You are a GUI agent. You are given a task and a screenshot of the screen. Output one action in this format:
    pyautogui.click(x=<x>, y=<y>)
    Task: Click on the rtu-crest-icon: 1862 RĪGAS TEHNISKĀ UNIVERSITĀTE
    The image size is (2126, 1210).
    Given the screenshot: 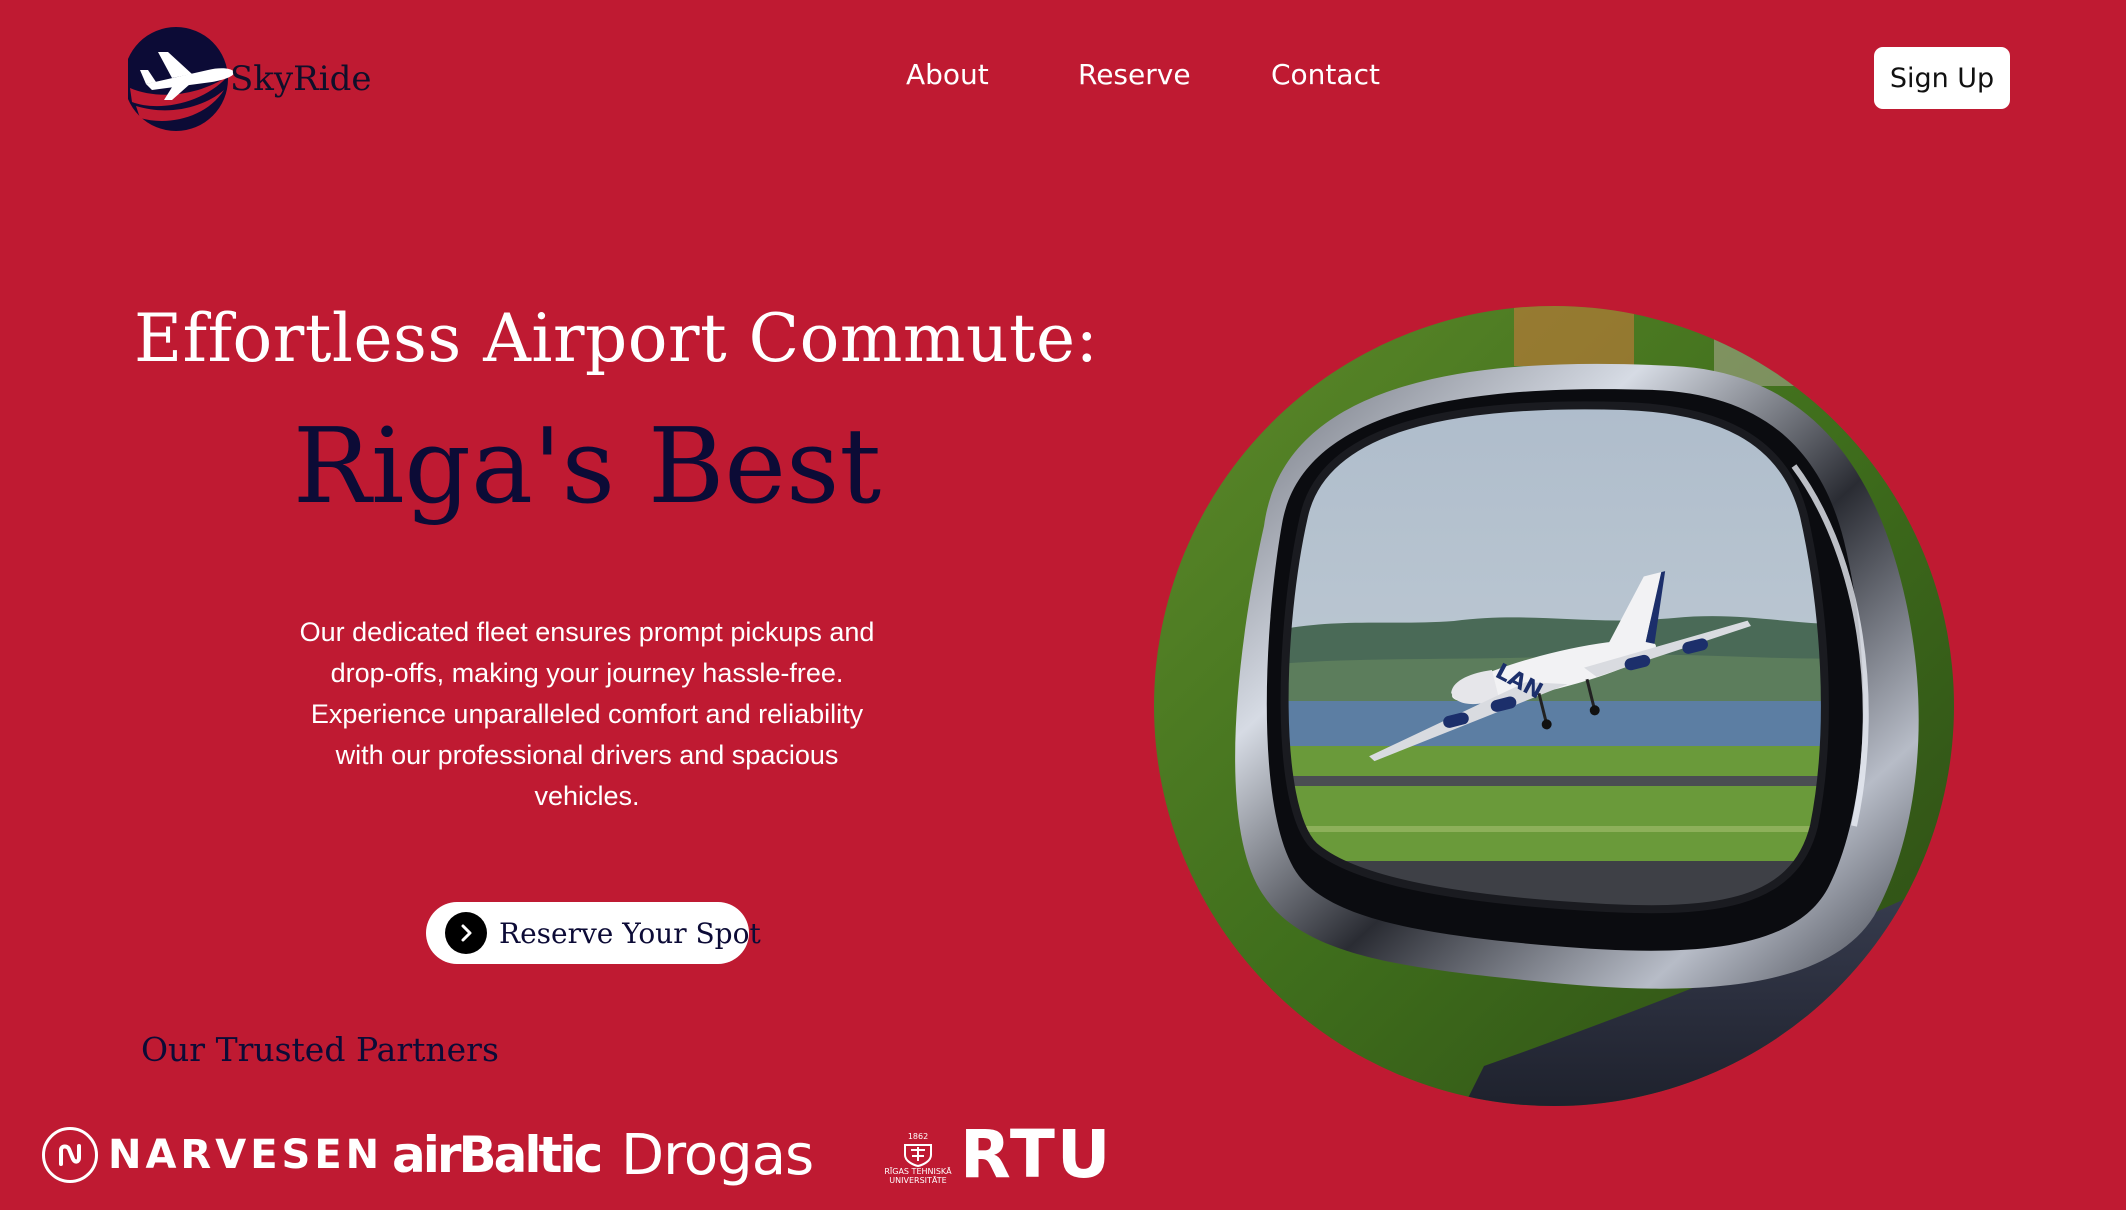 What is the action you would take?
    pyautogui.click(x=918, y=1155)
    